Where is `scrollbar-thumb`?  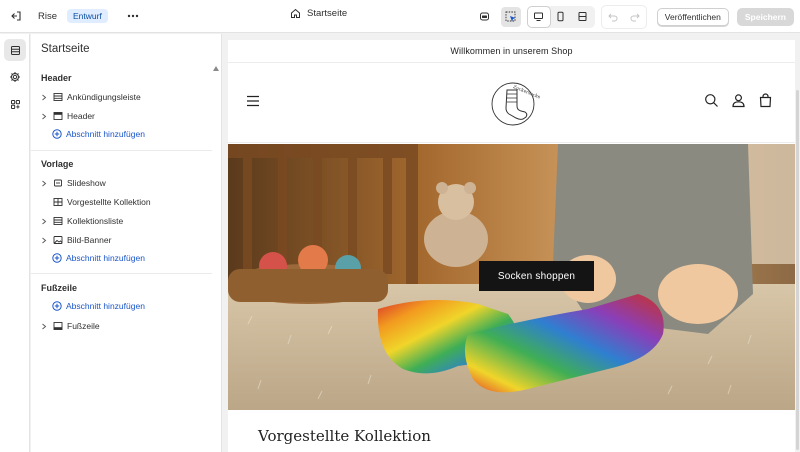 scrollbar-thumb is located at coordinates (797, 270).